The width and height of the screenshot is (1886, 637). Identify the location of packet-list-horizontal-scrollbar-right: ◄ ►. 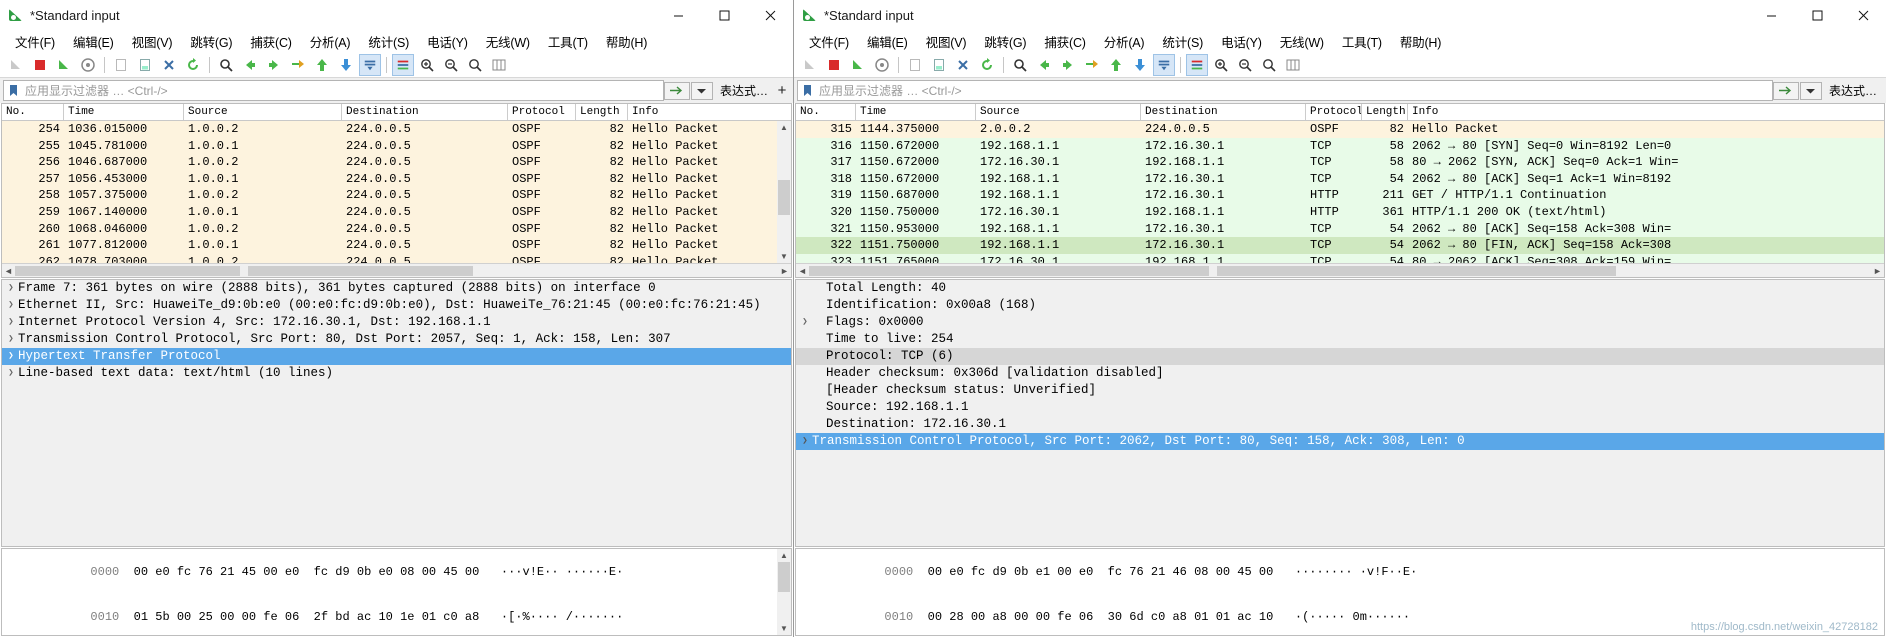
(1340, 270).